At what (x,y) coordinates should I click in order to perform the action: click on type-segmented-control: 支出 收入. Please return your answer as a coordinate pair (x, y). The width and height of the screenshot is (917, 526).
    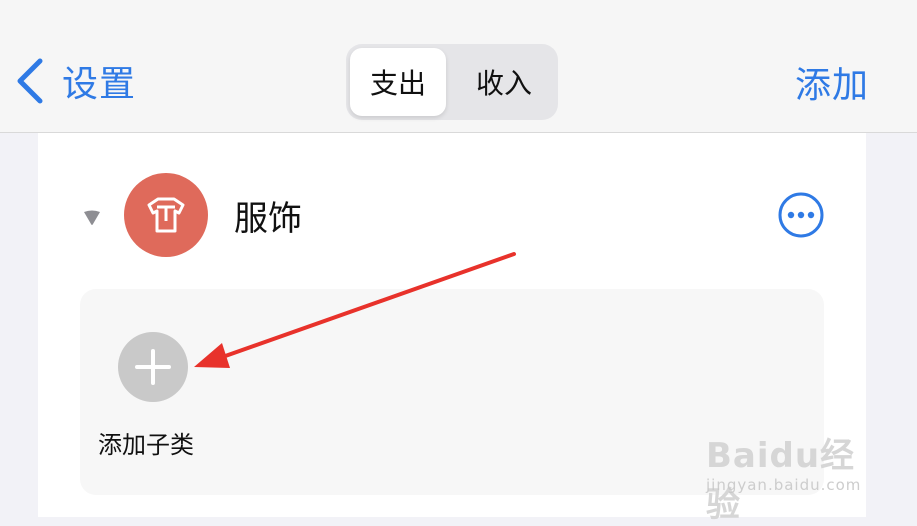
    Looking at the image, I should click on (452, 82).